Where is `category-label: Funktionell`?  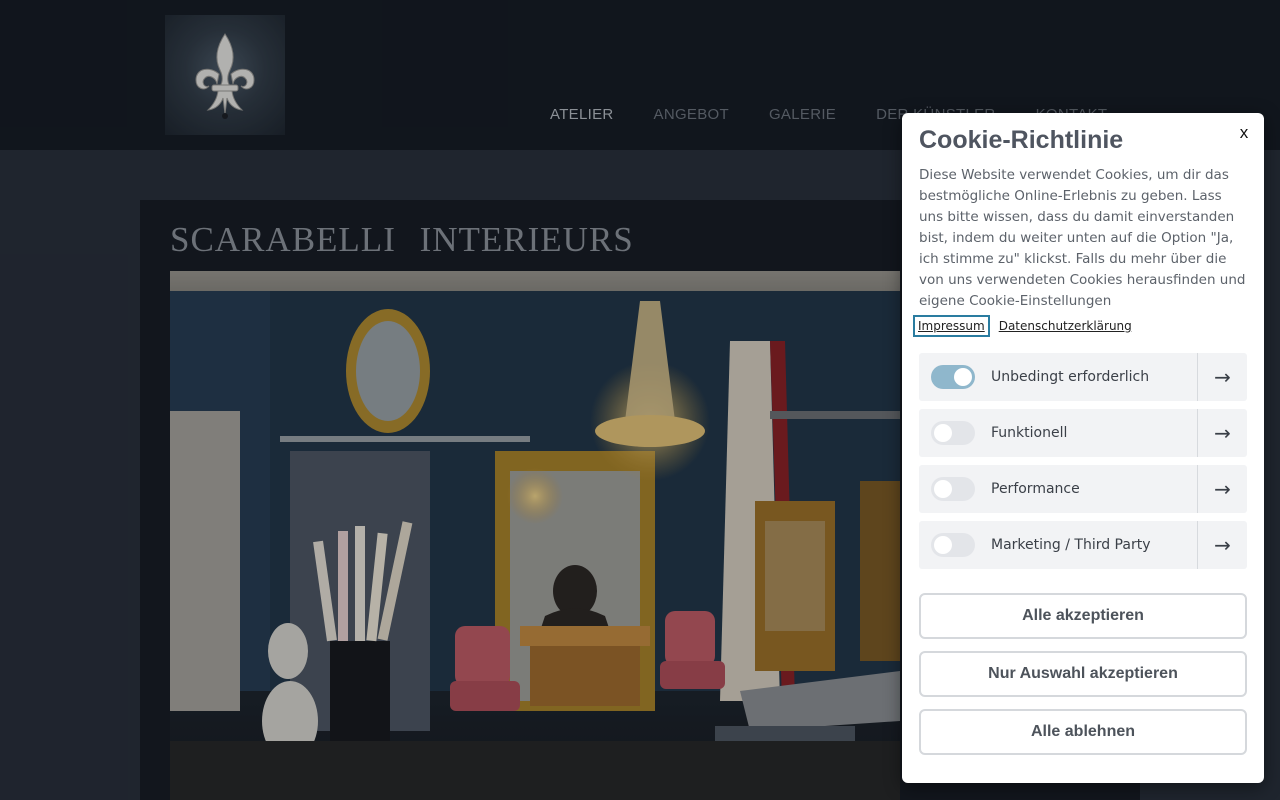 category-label: Funktionell is located at coordinates (1029, 433).